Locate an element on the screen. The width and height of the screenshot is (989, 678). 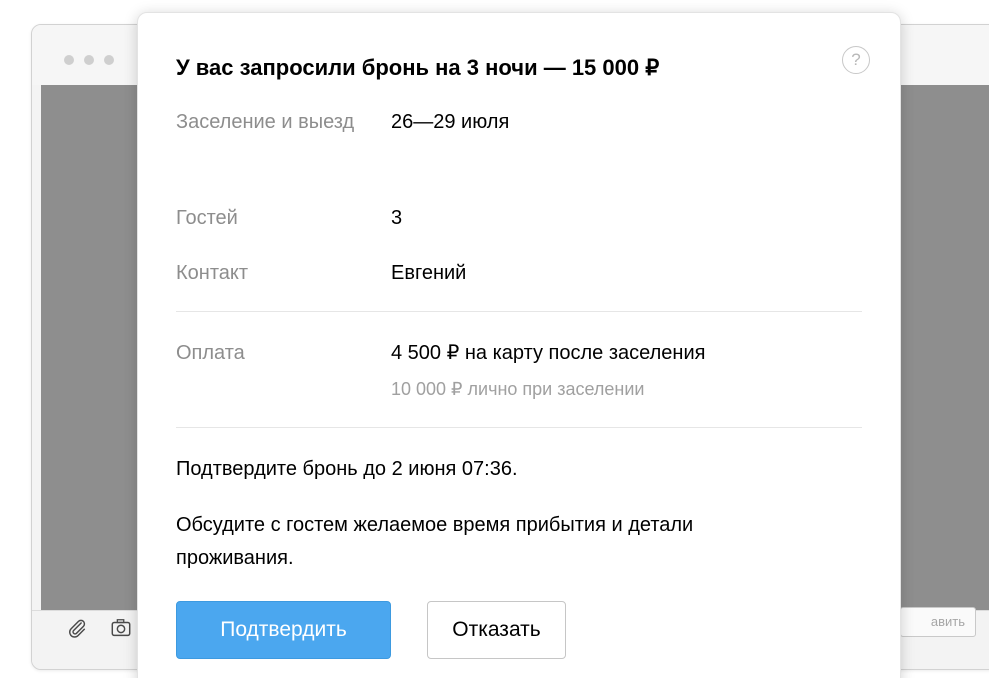
confirm-deadline-text: Подтвердите бронь до 2 июня 07:36. is located at coordinates (347, 469).